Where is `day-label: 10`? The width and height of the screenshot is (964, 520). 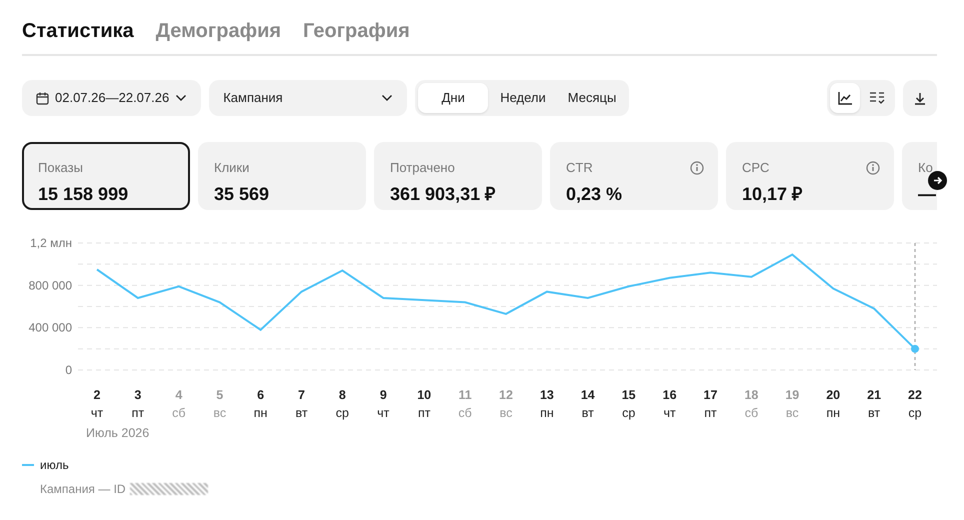
day-label: 10 is located at coordinates (424, 395).